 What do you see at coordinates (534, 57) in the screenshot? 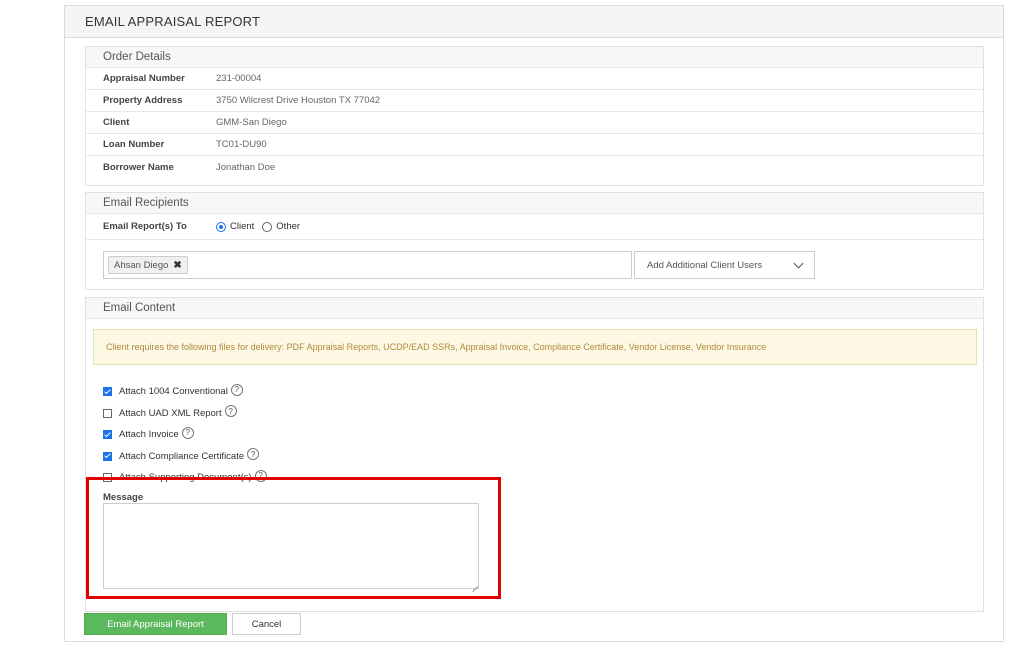
I see `order-details-title: Order Details` at bounding box center [534, 57].